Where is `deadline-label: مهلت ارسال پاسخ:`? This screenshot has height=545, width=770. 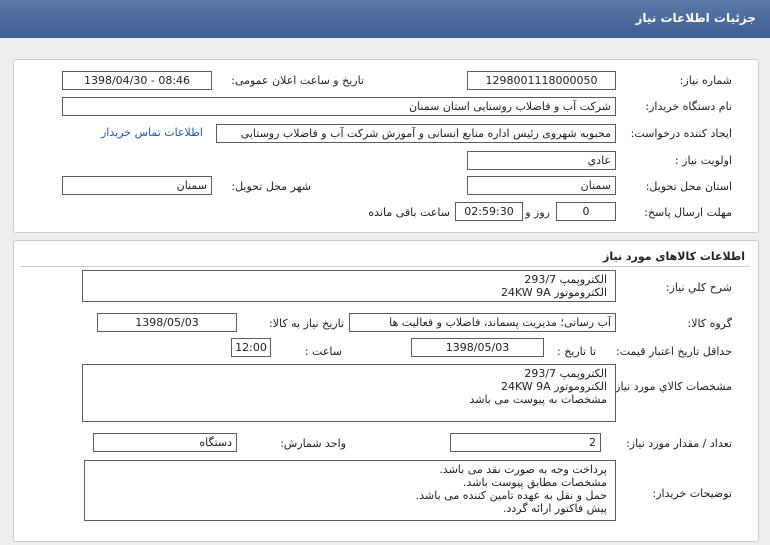 deadline-label: مهلت ارسال پاسخ: is located at coordinates (688, 212).